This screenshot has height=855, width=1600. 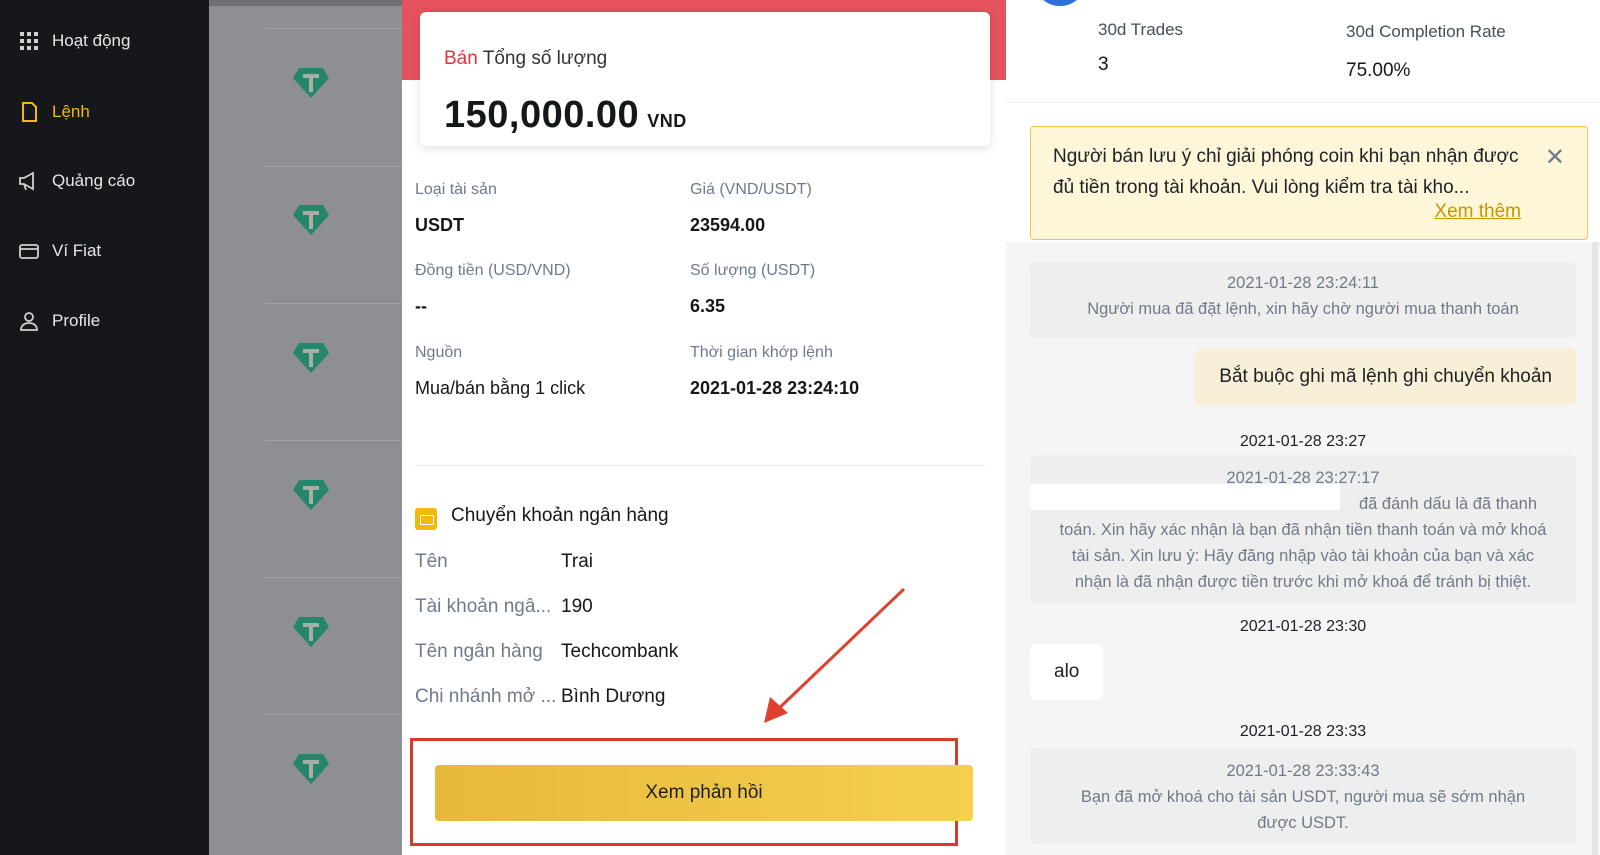 I want to click on chat-timestamp: 2021-01-28 23:27, so click(x=1303, y=441).